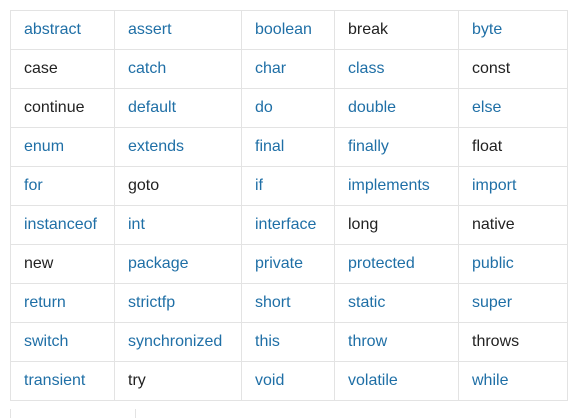 Image resolution: width=577 pixels, height=418 pixels. I want to click on table-row: new package private protected public, so click(289, 264).